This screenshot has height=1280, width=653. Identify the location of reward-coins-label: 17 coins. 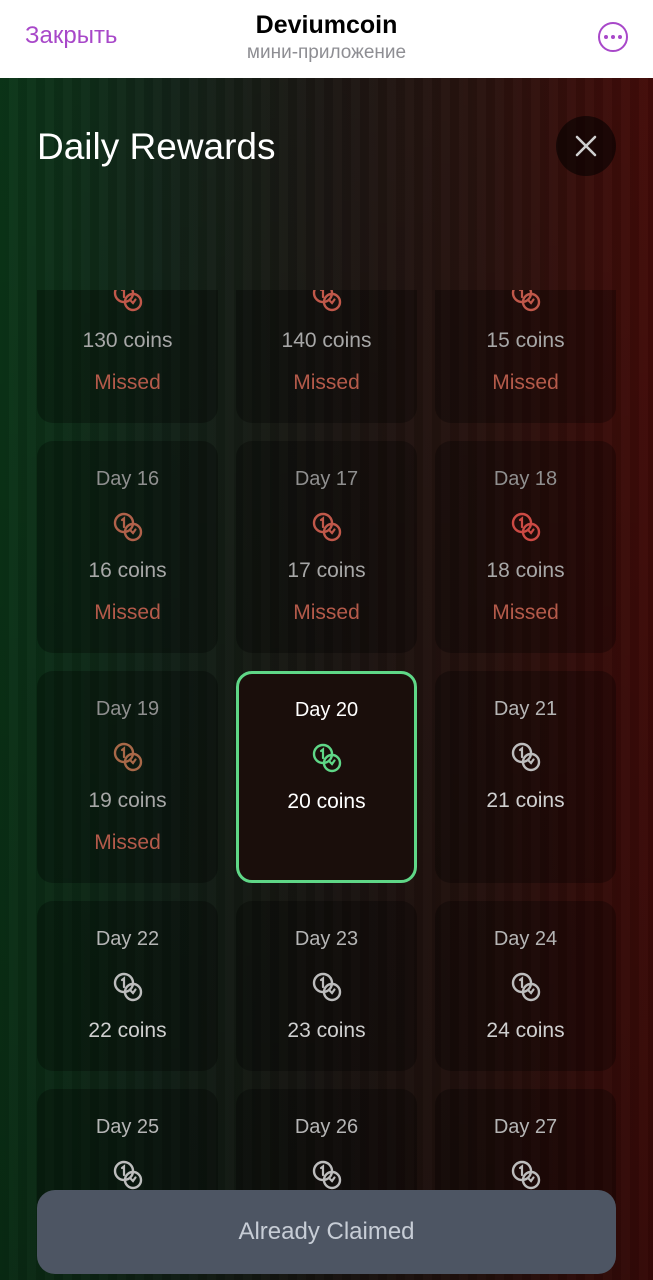
(326, 570).